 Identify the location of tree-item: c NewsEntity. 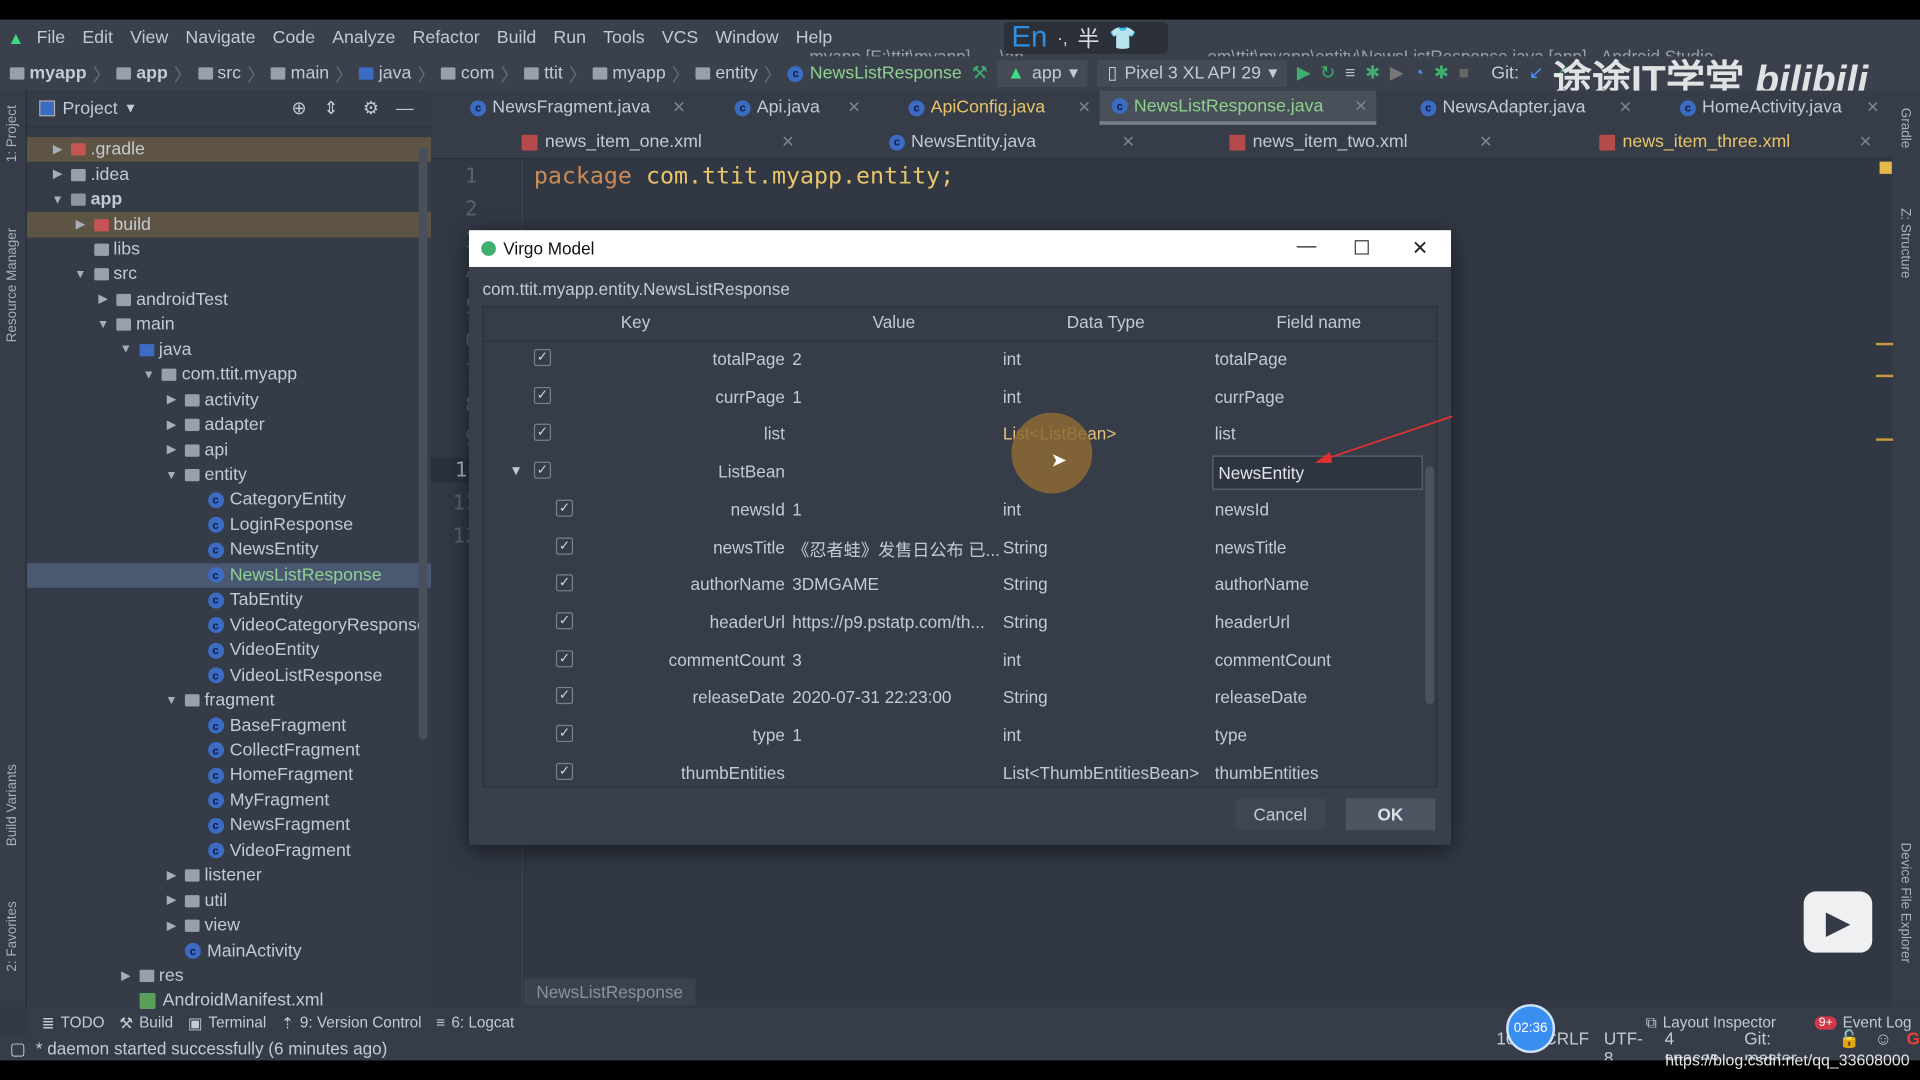
(229, 550).